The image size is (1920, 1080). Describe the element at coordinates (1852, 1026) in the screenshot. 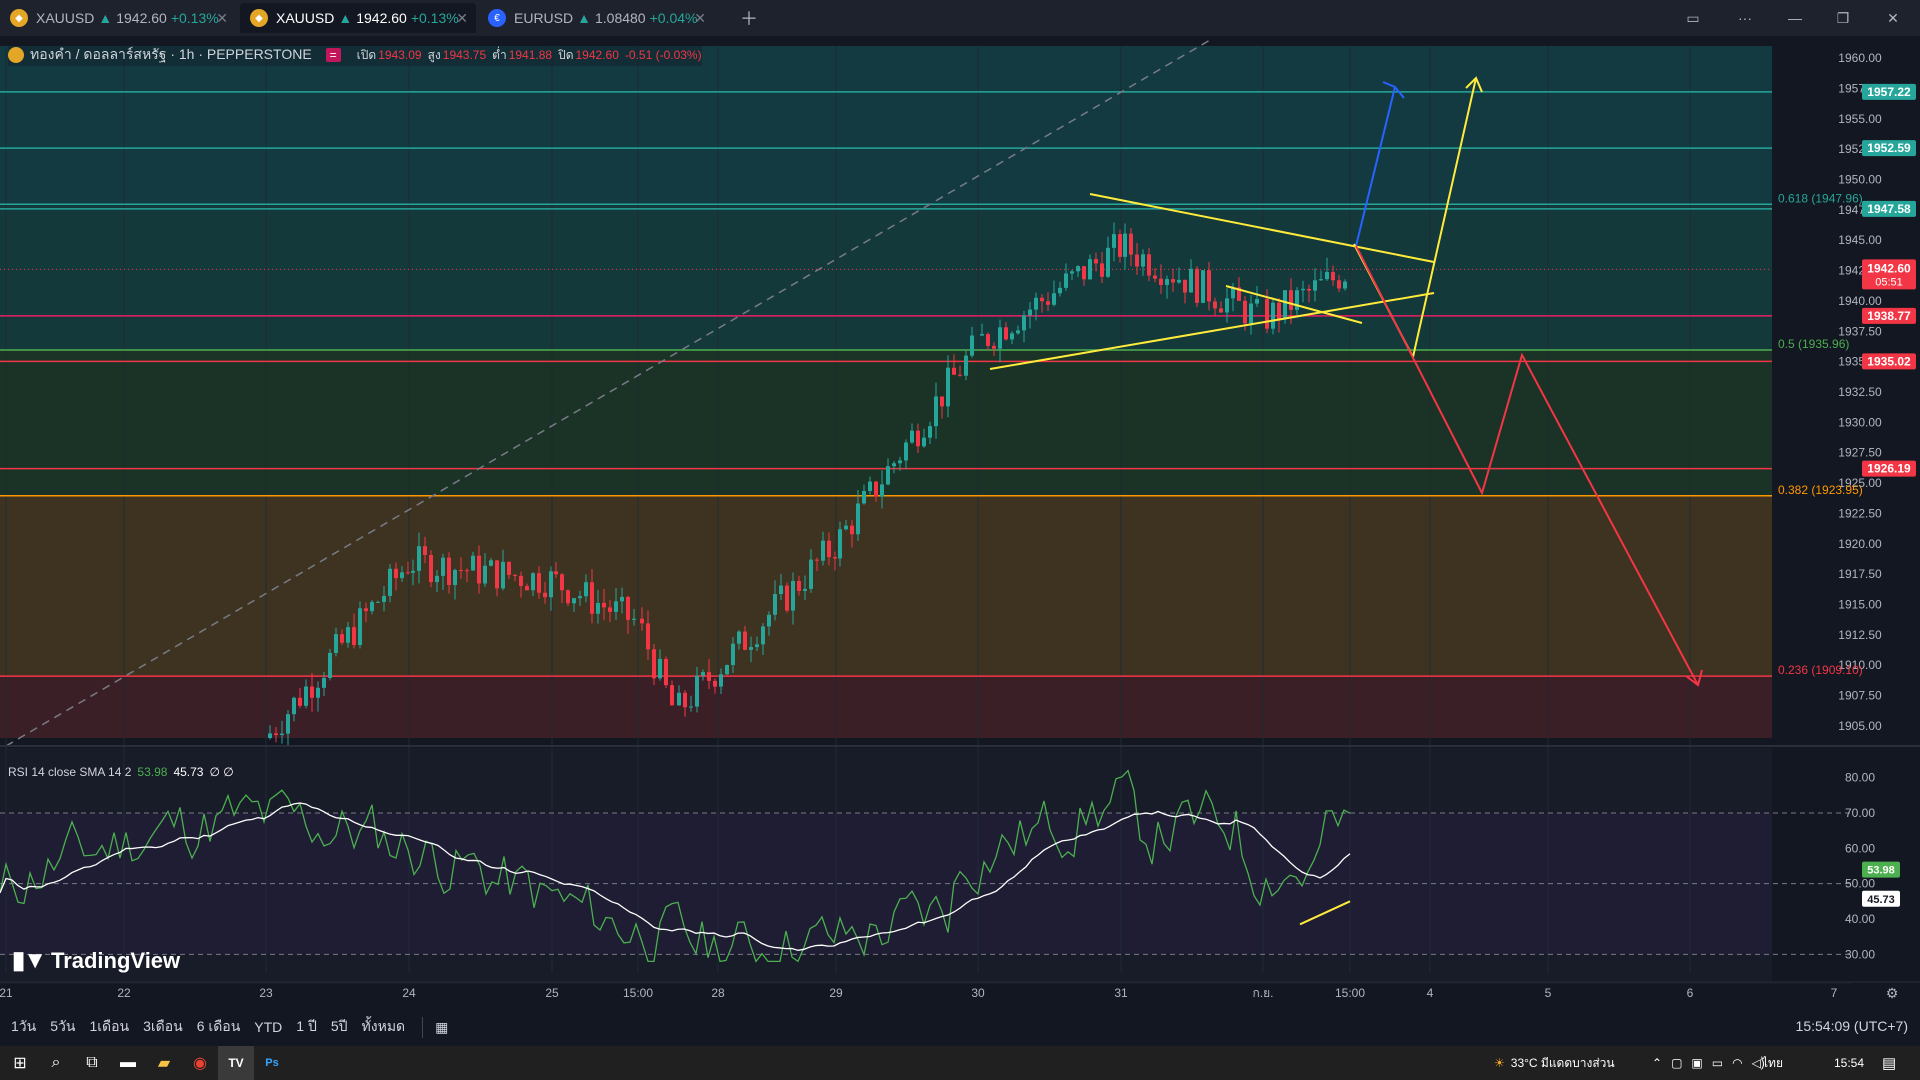

I see `chart-clock: 15:54:09 (UTC+7)` at that location.